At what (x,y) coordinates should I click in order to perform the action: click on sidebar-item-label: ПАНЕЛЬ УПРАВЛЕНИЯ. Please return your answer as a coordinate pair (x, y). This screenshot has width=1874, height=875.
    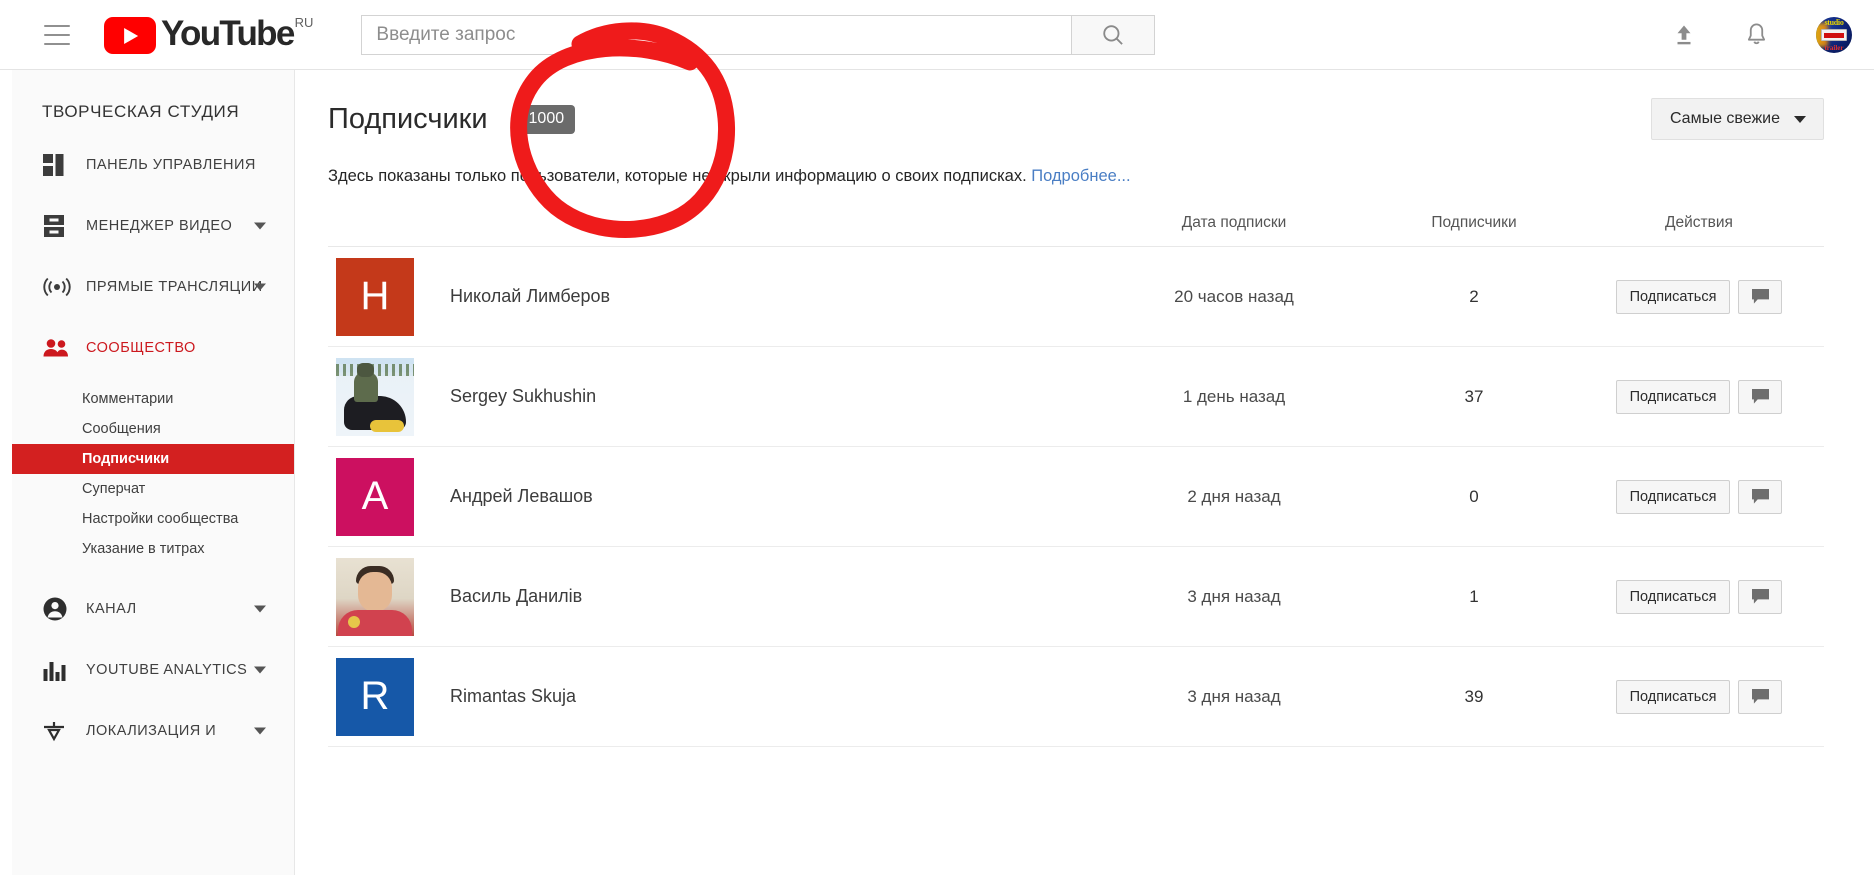
    Looking at the image, I should click on (171, 164).